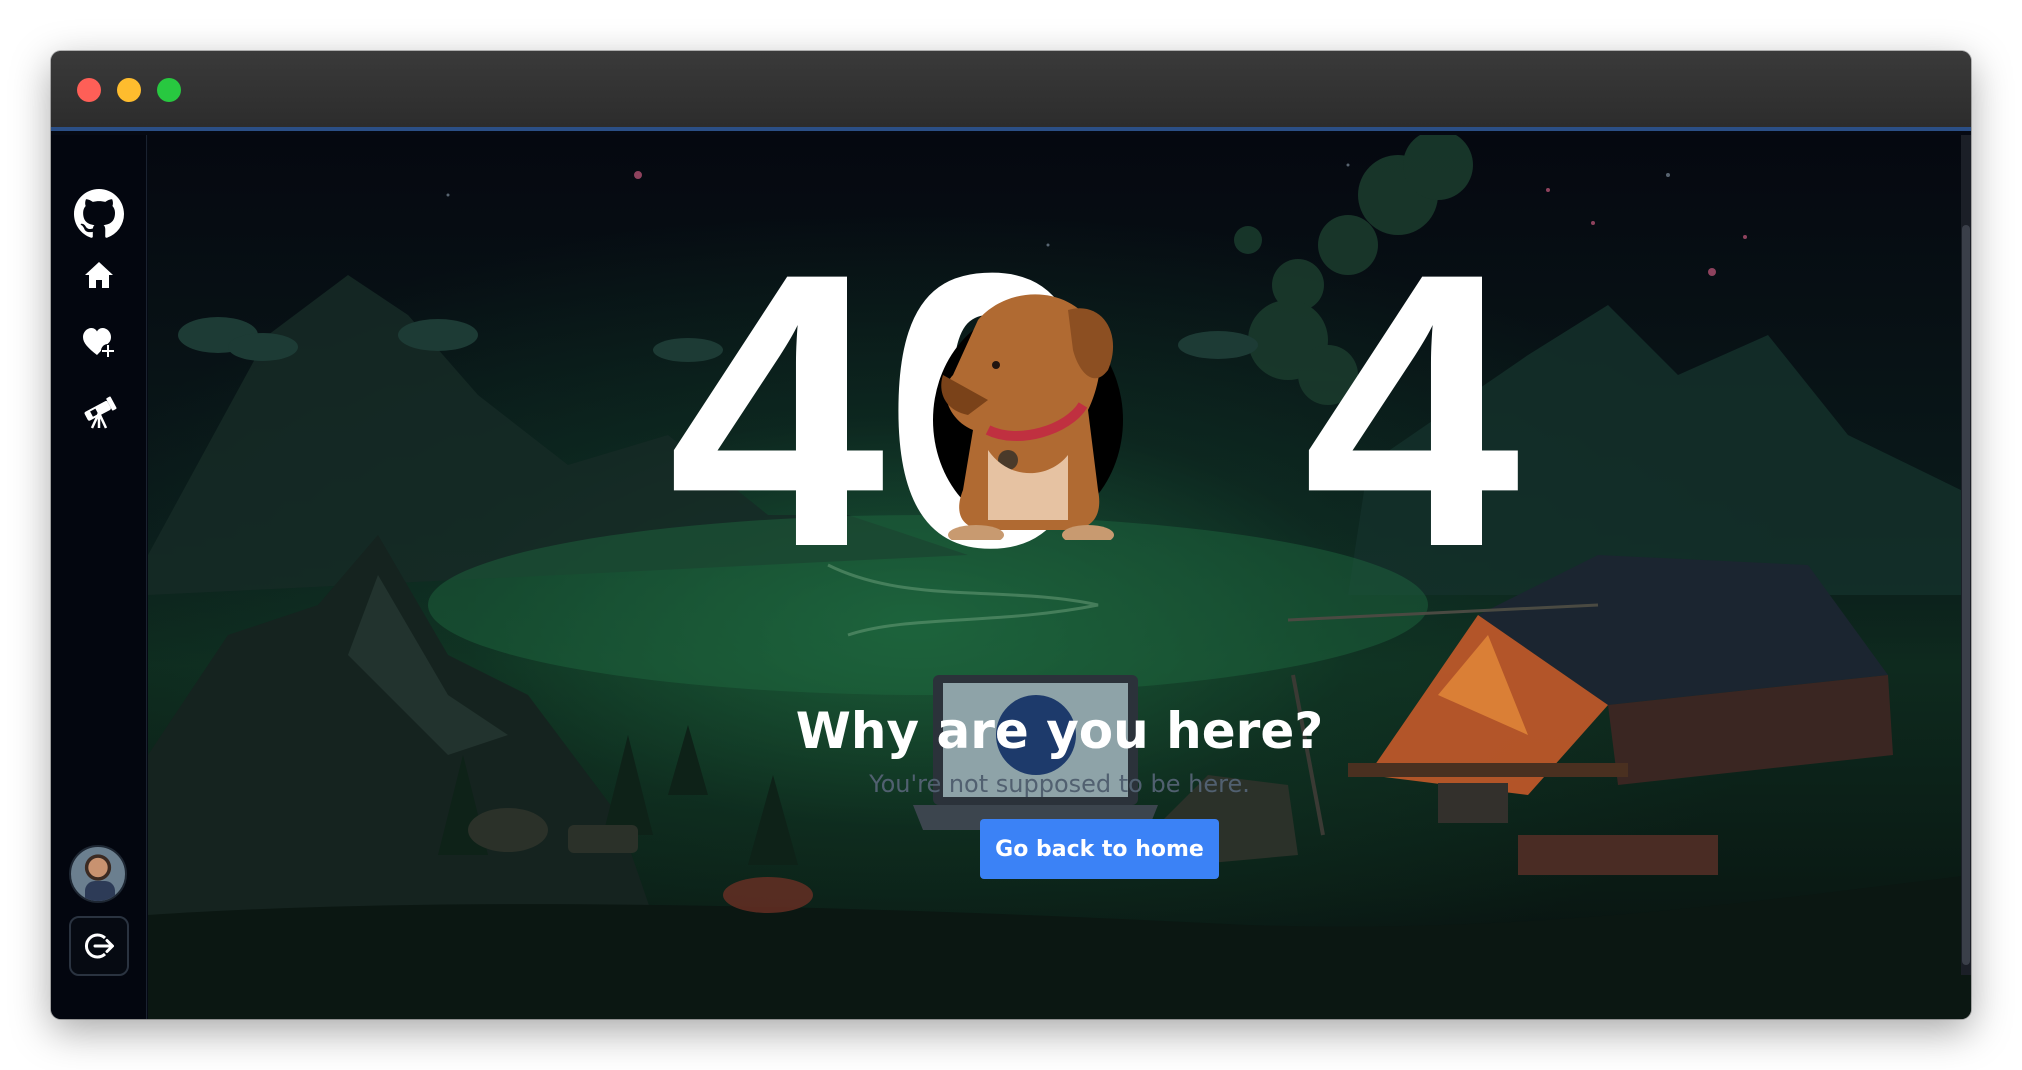 The image size is (2022, 1070). I want to click on dog-image, so click(1028, 417).